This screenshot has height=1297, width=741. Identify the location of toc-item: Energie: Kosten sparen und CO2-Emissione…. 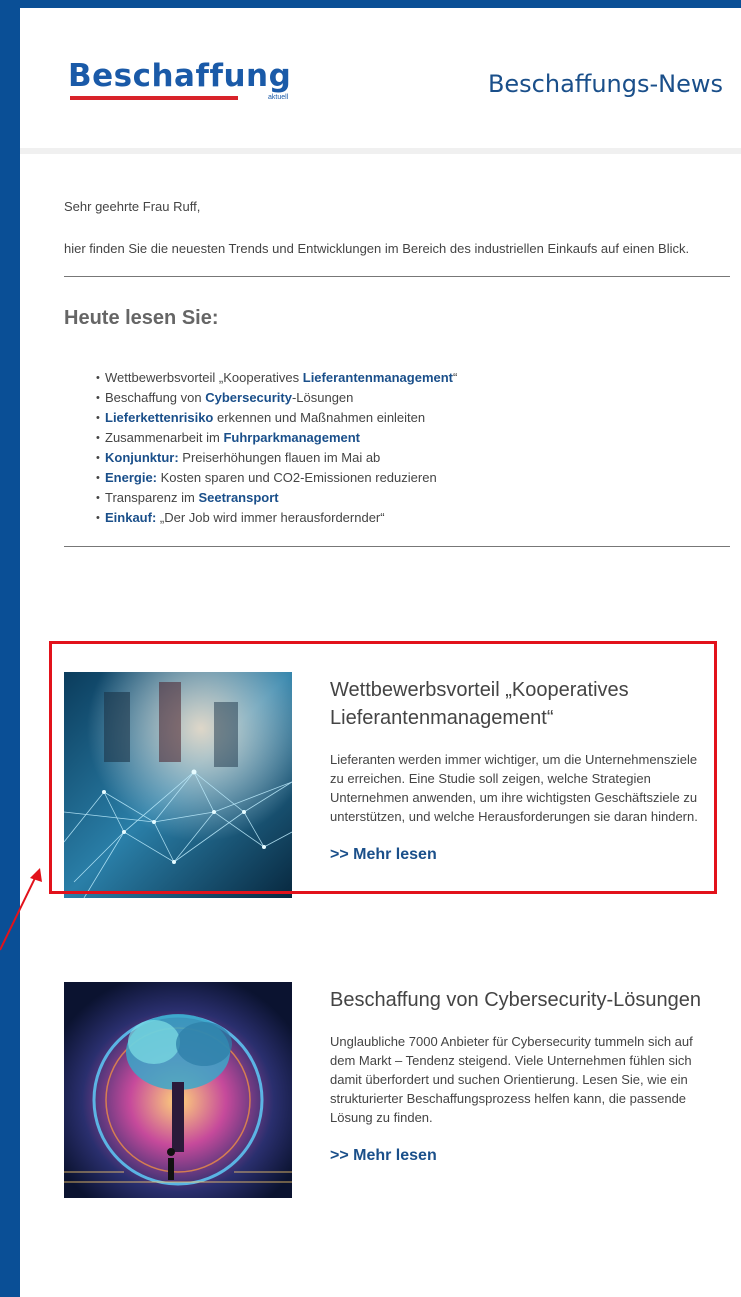
(412, 478).